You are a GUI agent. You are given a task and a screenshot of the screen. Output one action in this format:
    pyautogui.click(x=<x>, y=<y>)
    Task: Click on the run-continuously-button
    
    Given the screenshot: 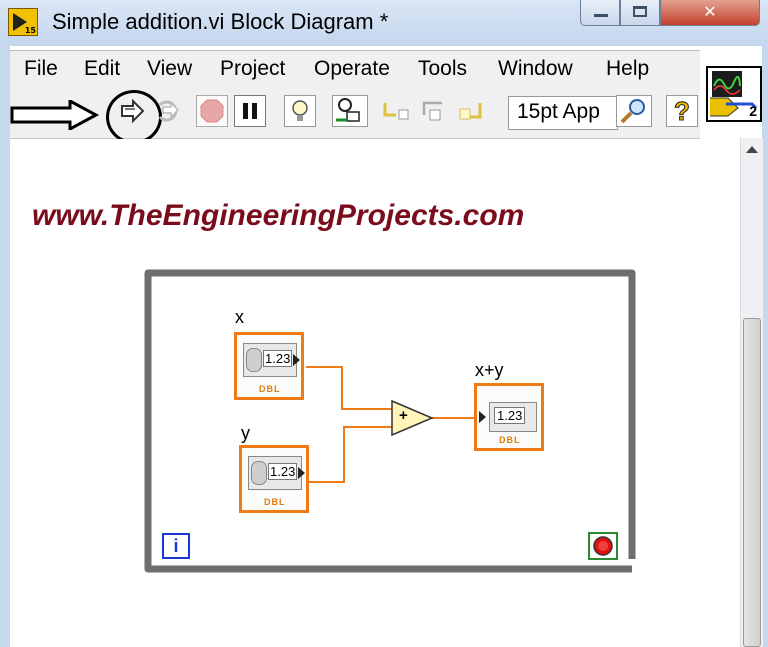 What is the action you would take?
    pyautogui.click(x=168, y=111)
    